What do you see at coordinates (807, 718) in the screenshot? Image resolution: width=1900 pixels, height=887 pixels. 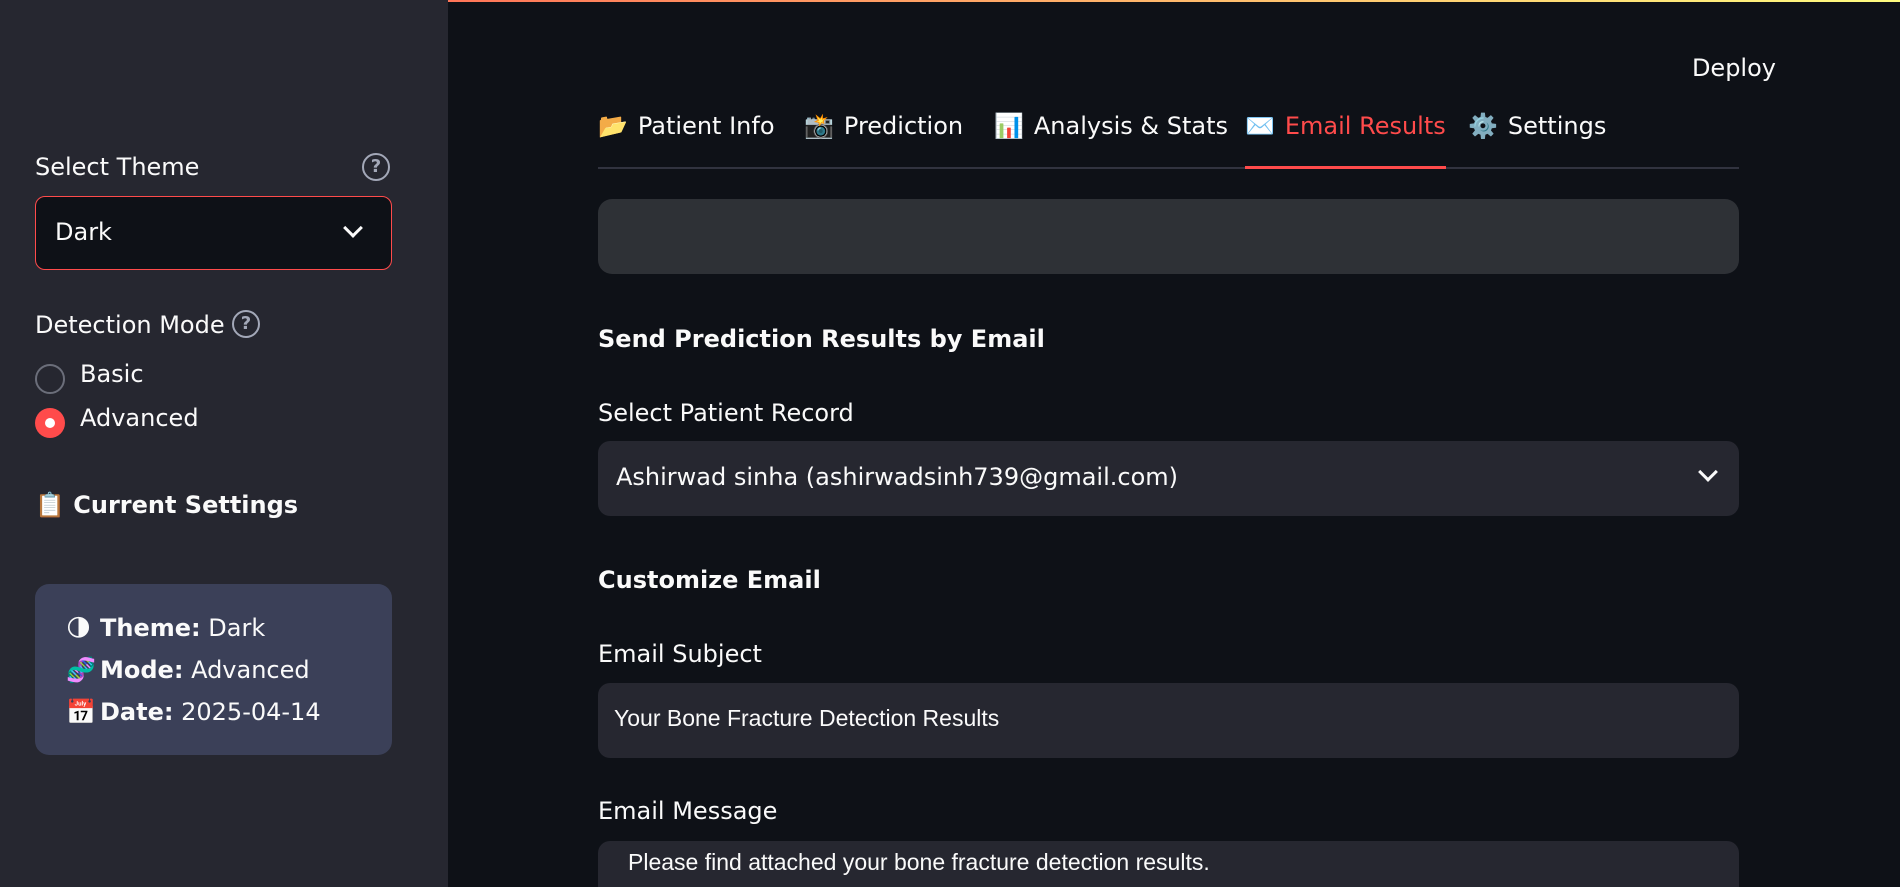 I see `email-subject-value: Your Bone Fracture Detection Results` at bounding box center [807, 718].